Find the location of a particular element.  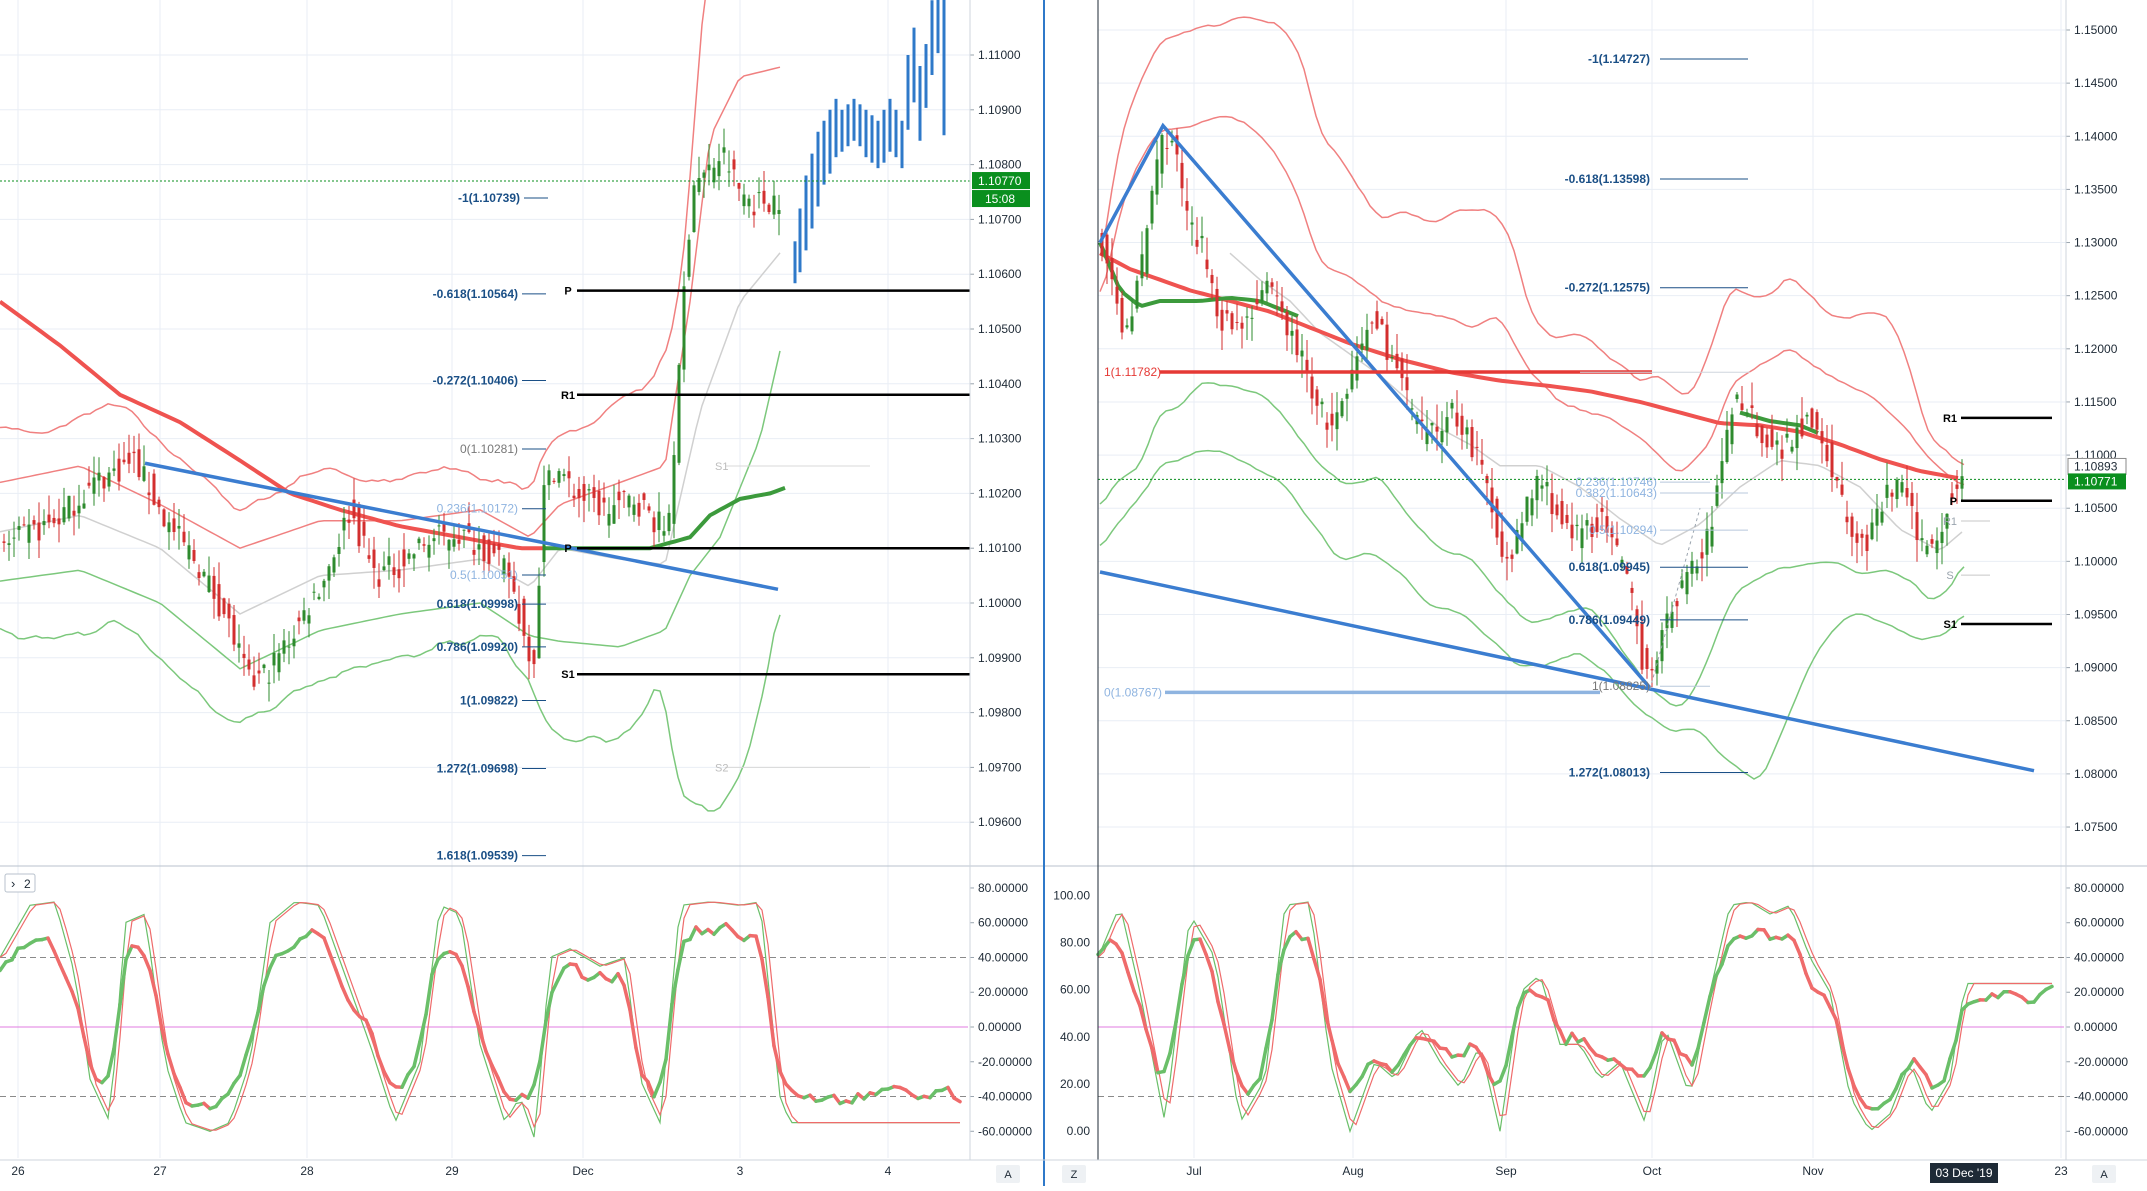

auto-scale-button-left: A is located at coordinates (1008, 1174).